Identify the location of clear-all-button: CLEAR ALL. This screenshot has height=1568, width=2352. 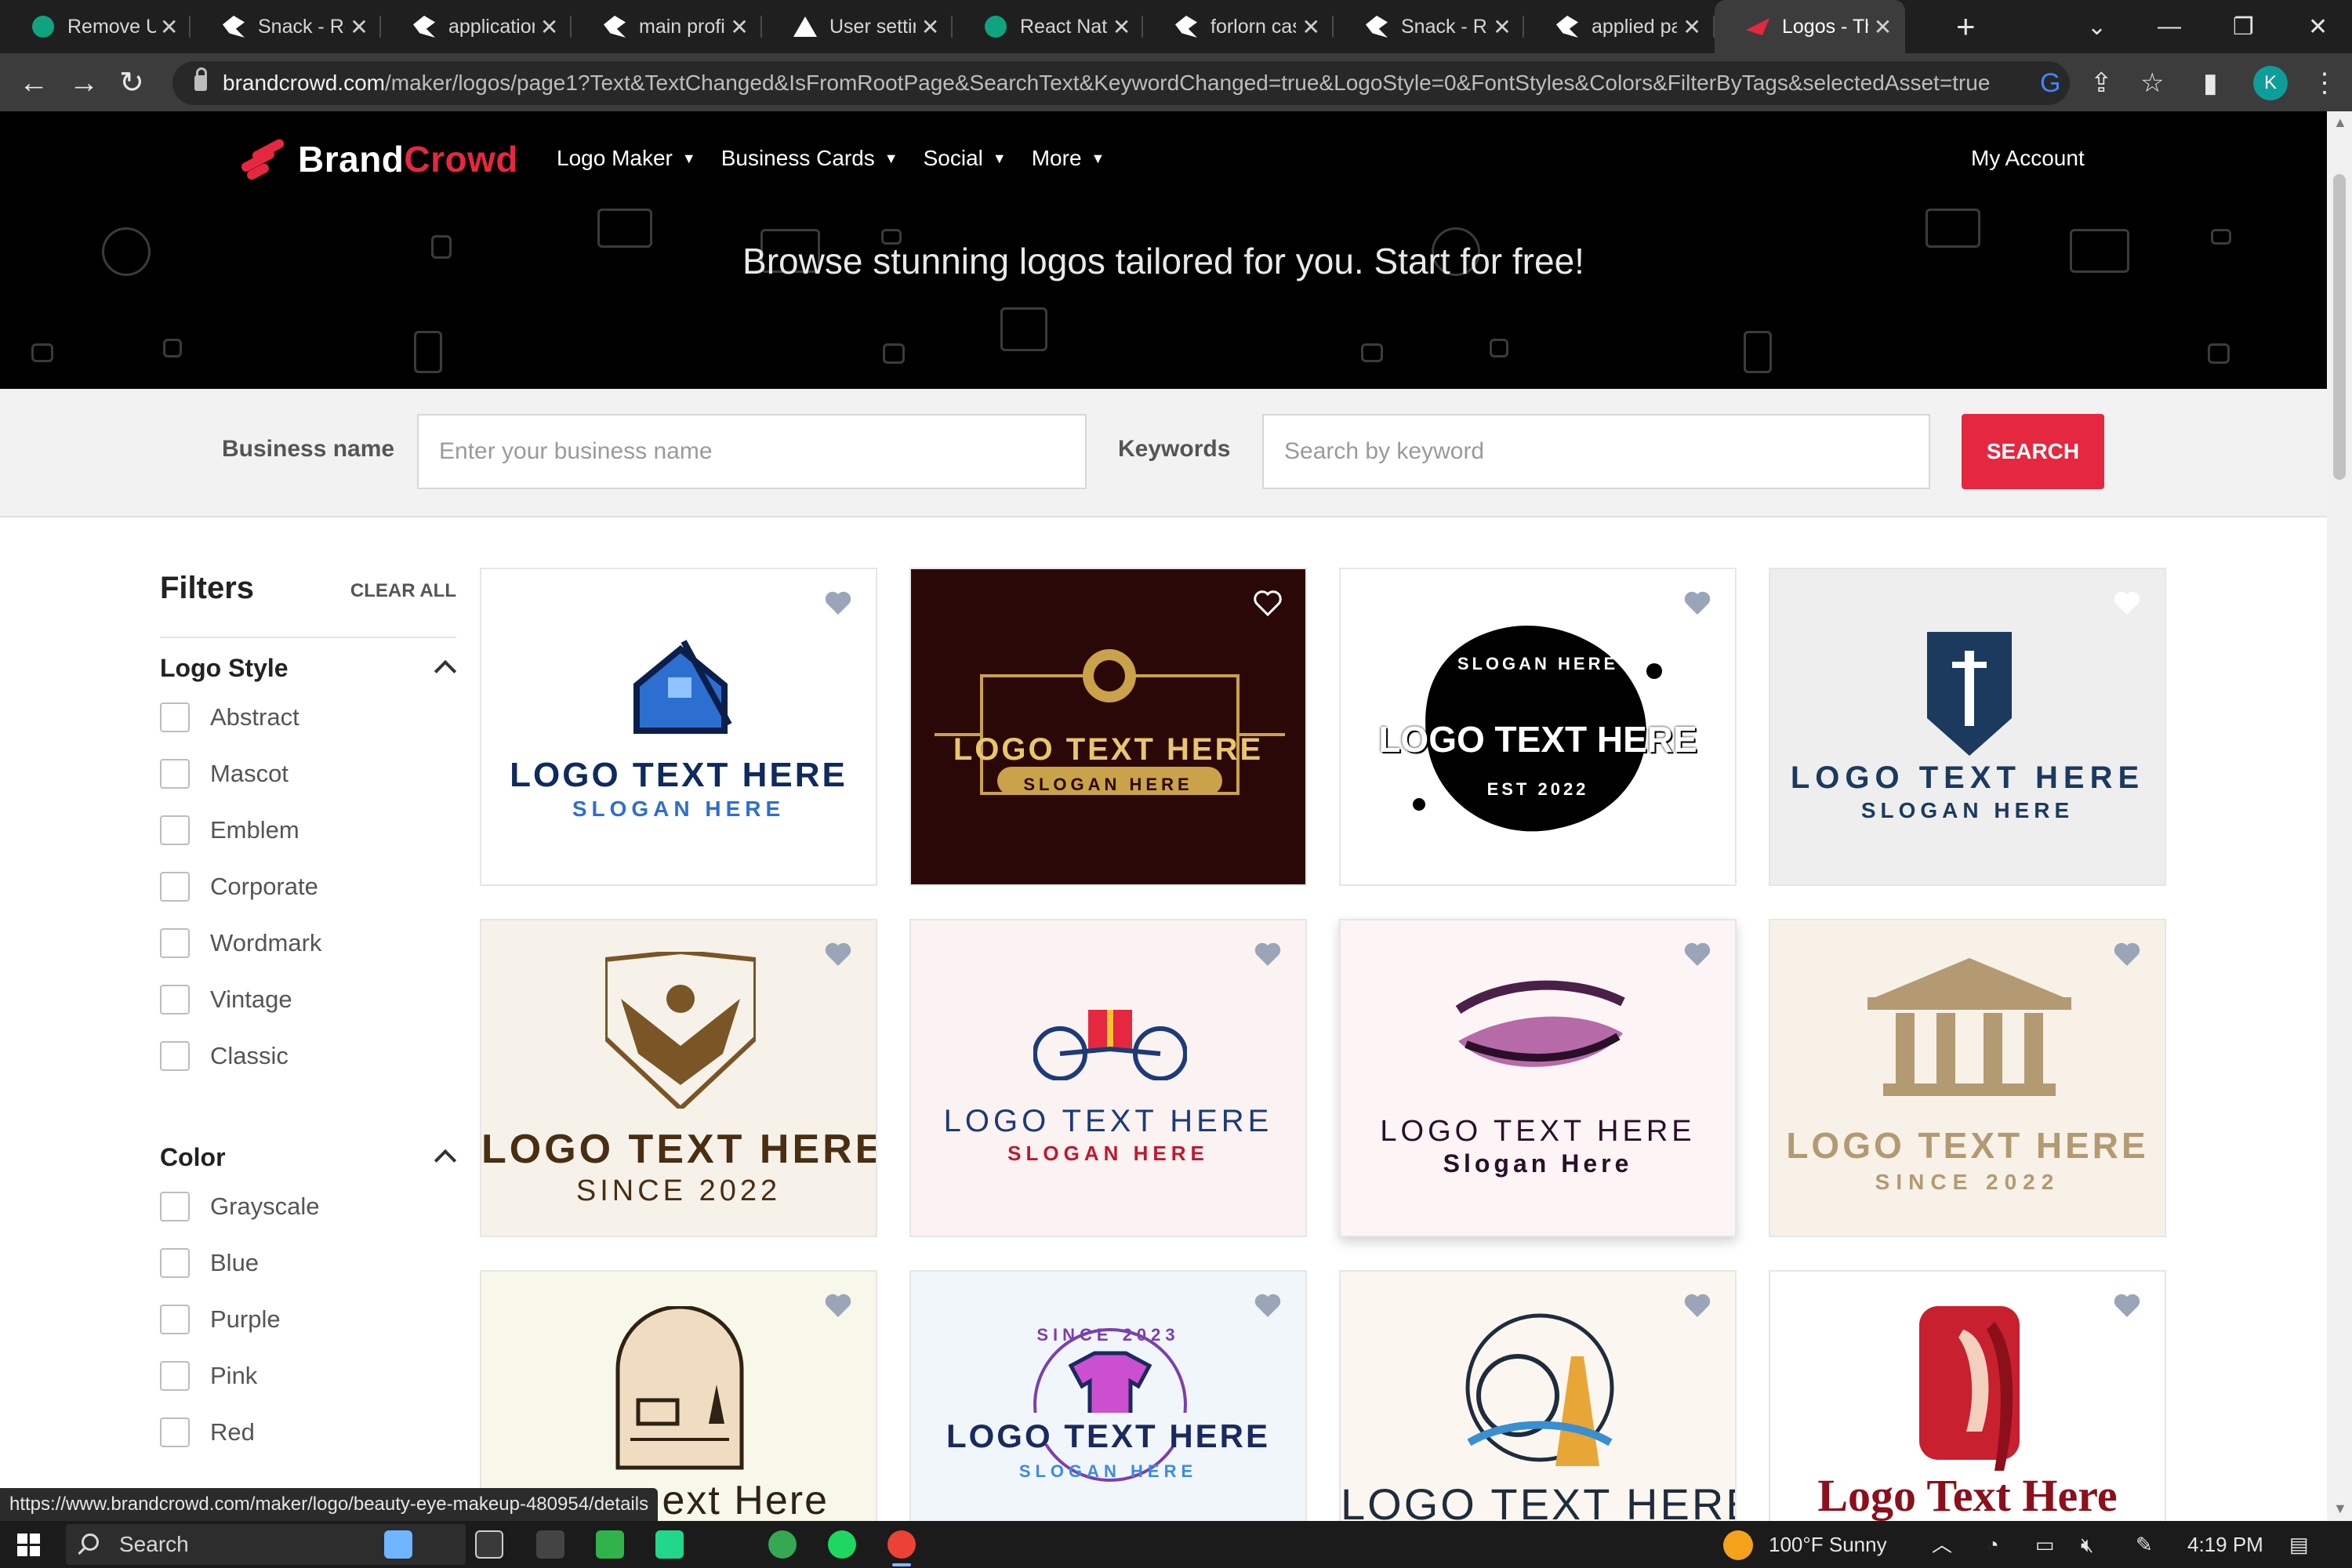
(403, 591).